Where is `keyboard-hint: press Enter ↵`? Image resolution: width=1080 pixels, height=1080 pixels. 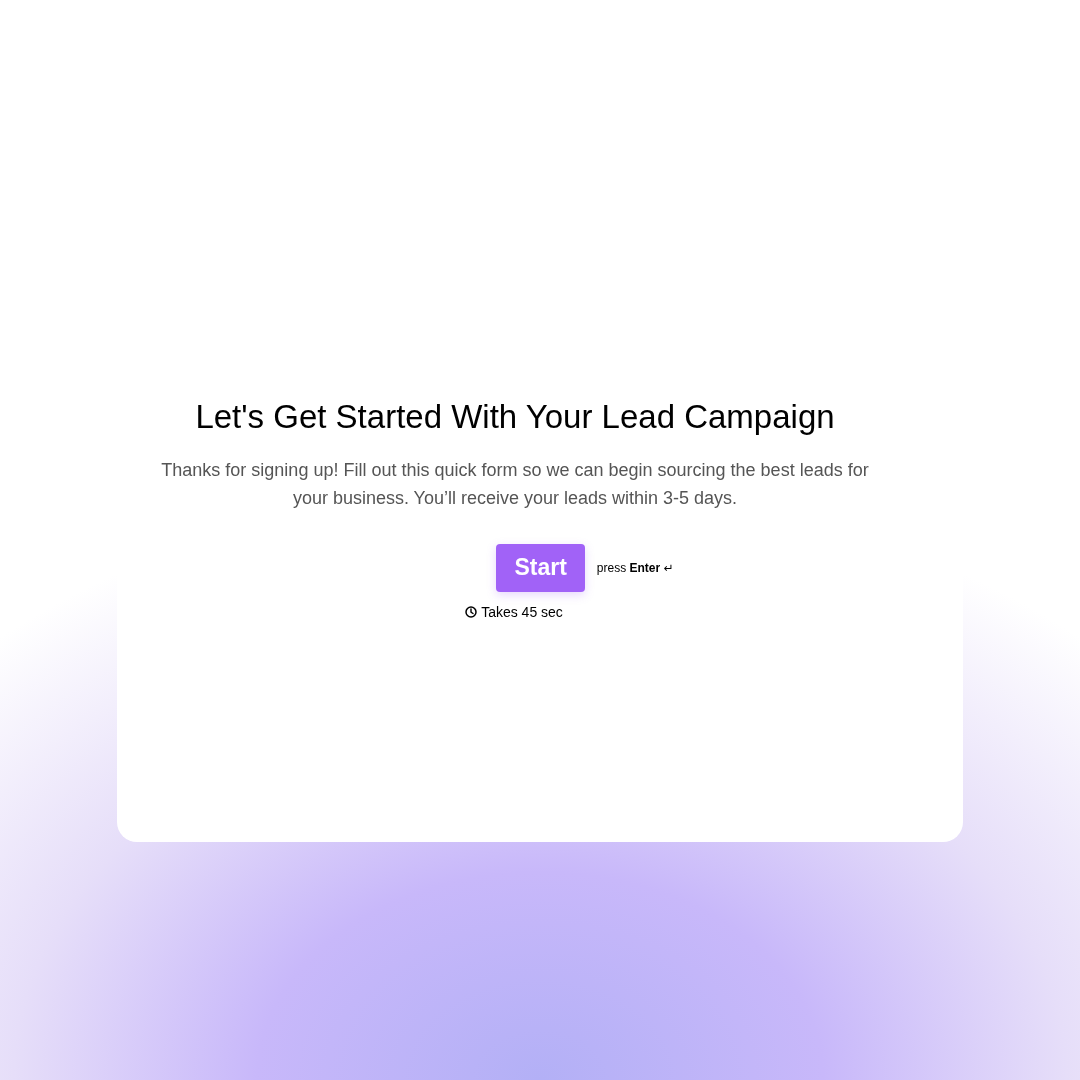
keyboard-hint: press Enter ↵ is located at coordinates (635, 567).